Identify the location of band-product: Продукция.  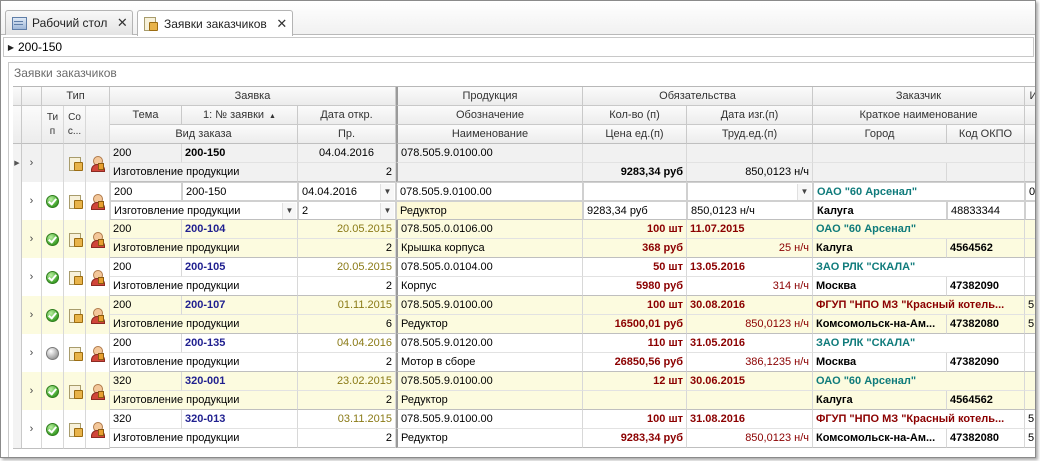
(489, 96).